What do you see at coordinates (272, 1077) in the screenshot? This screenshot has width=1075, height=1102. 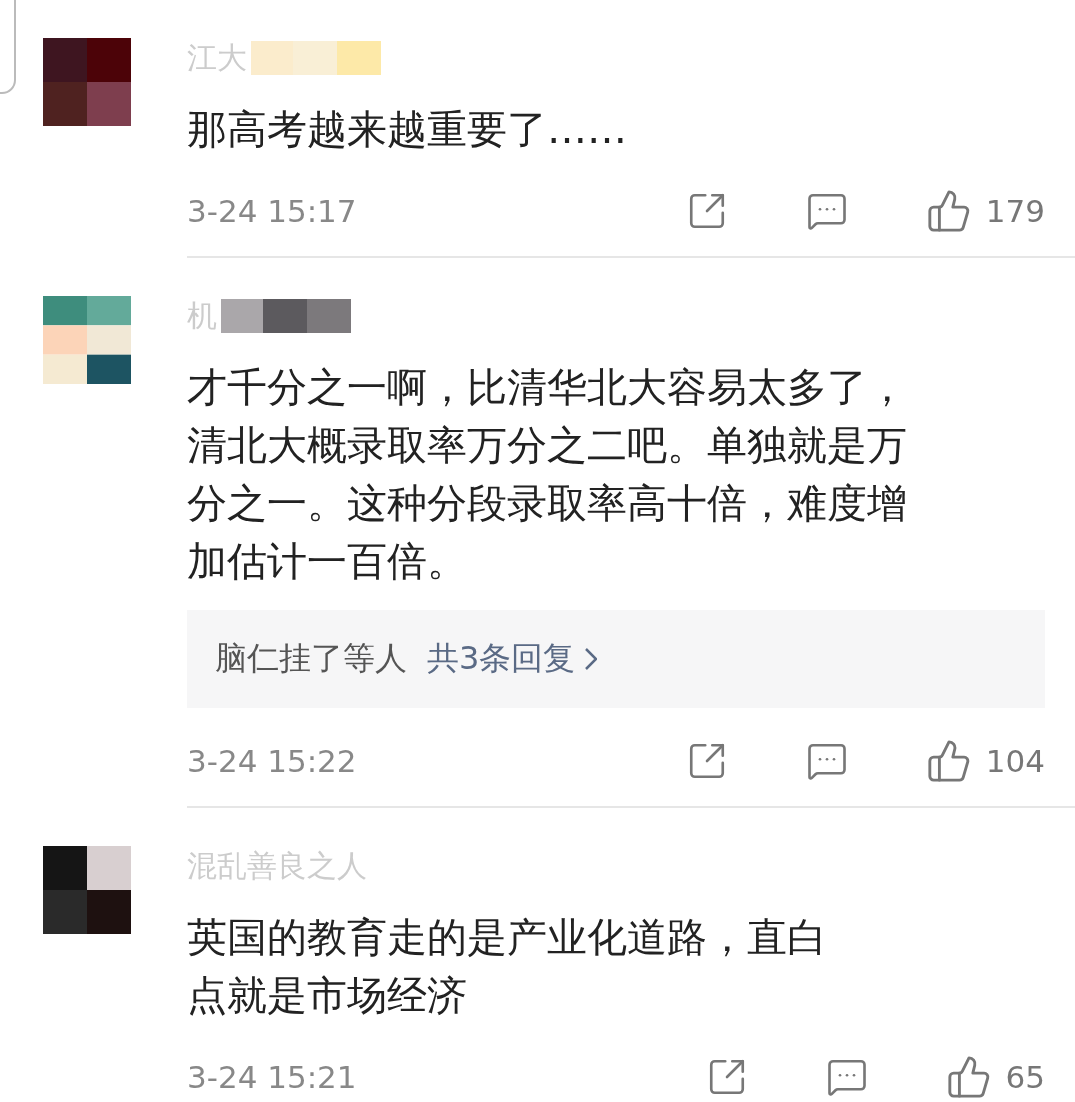 I see `timestamp: 3-24 15:21` at bounding box center [272, 1077].